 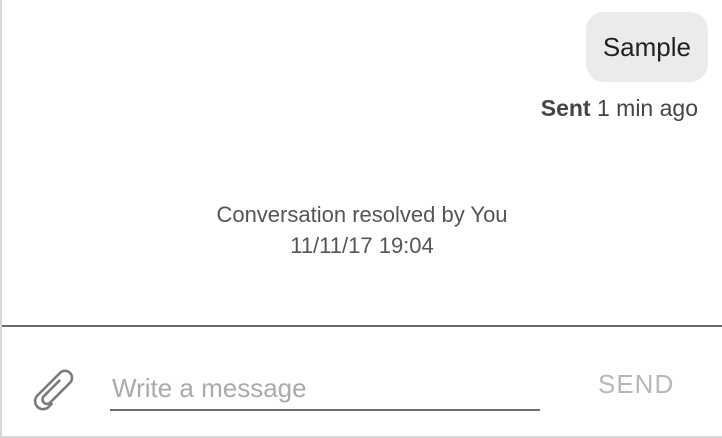 I want to click on system-message-timestamp: 11/11/17 19:04, so click(x=362, y=245).